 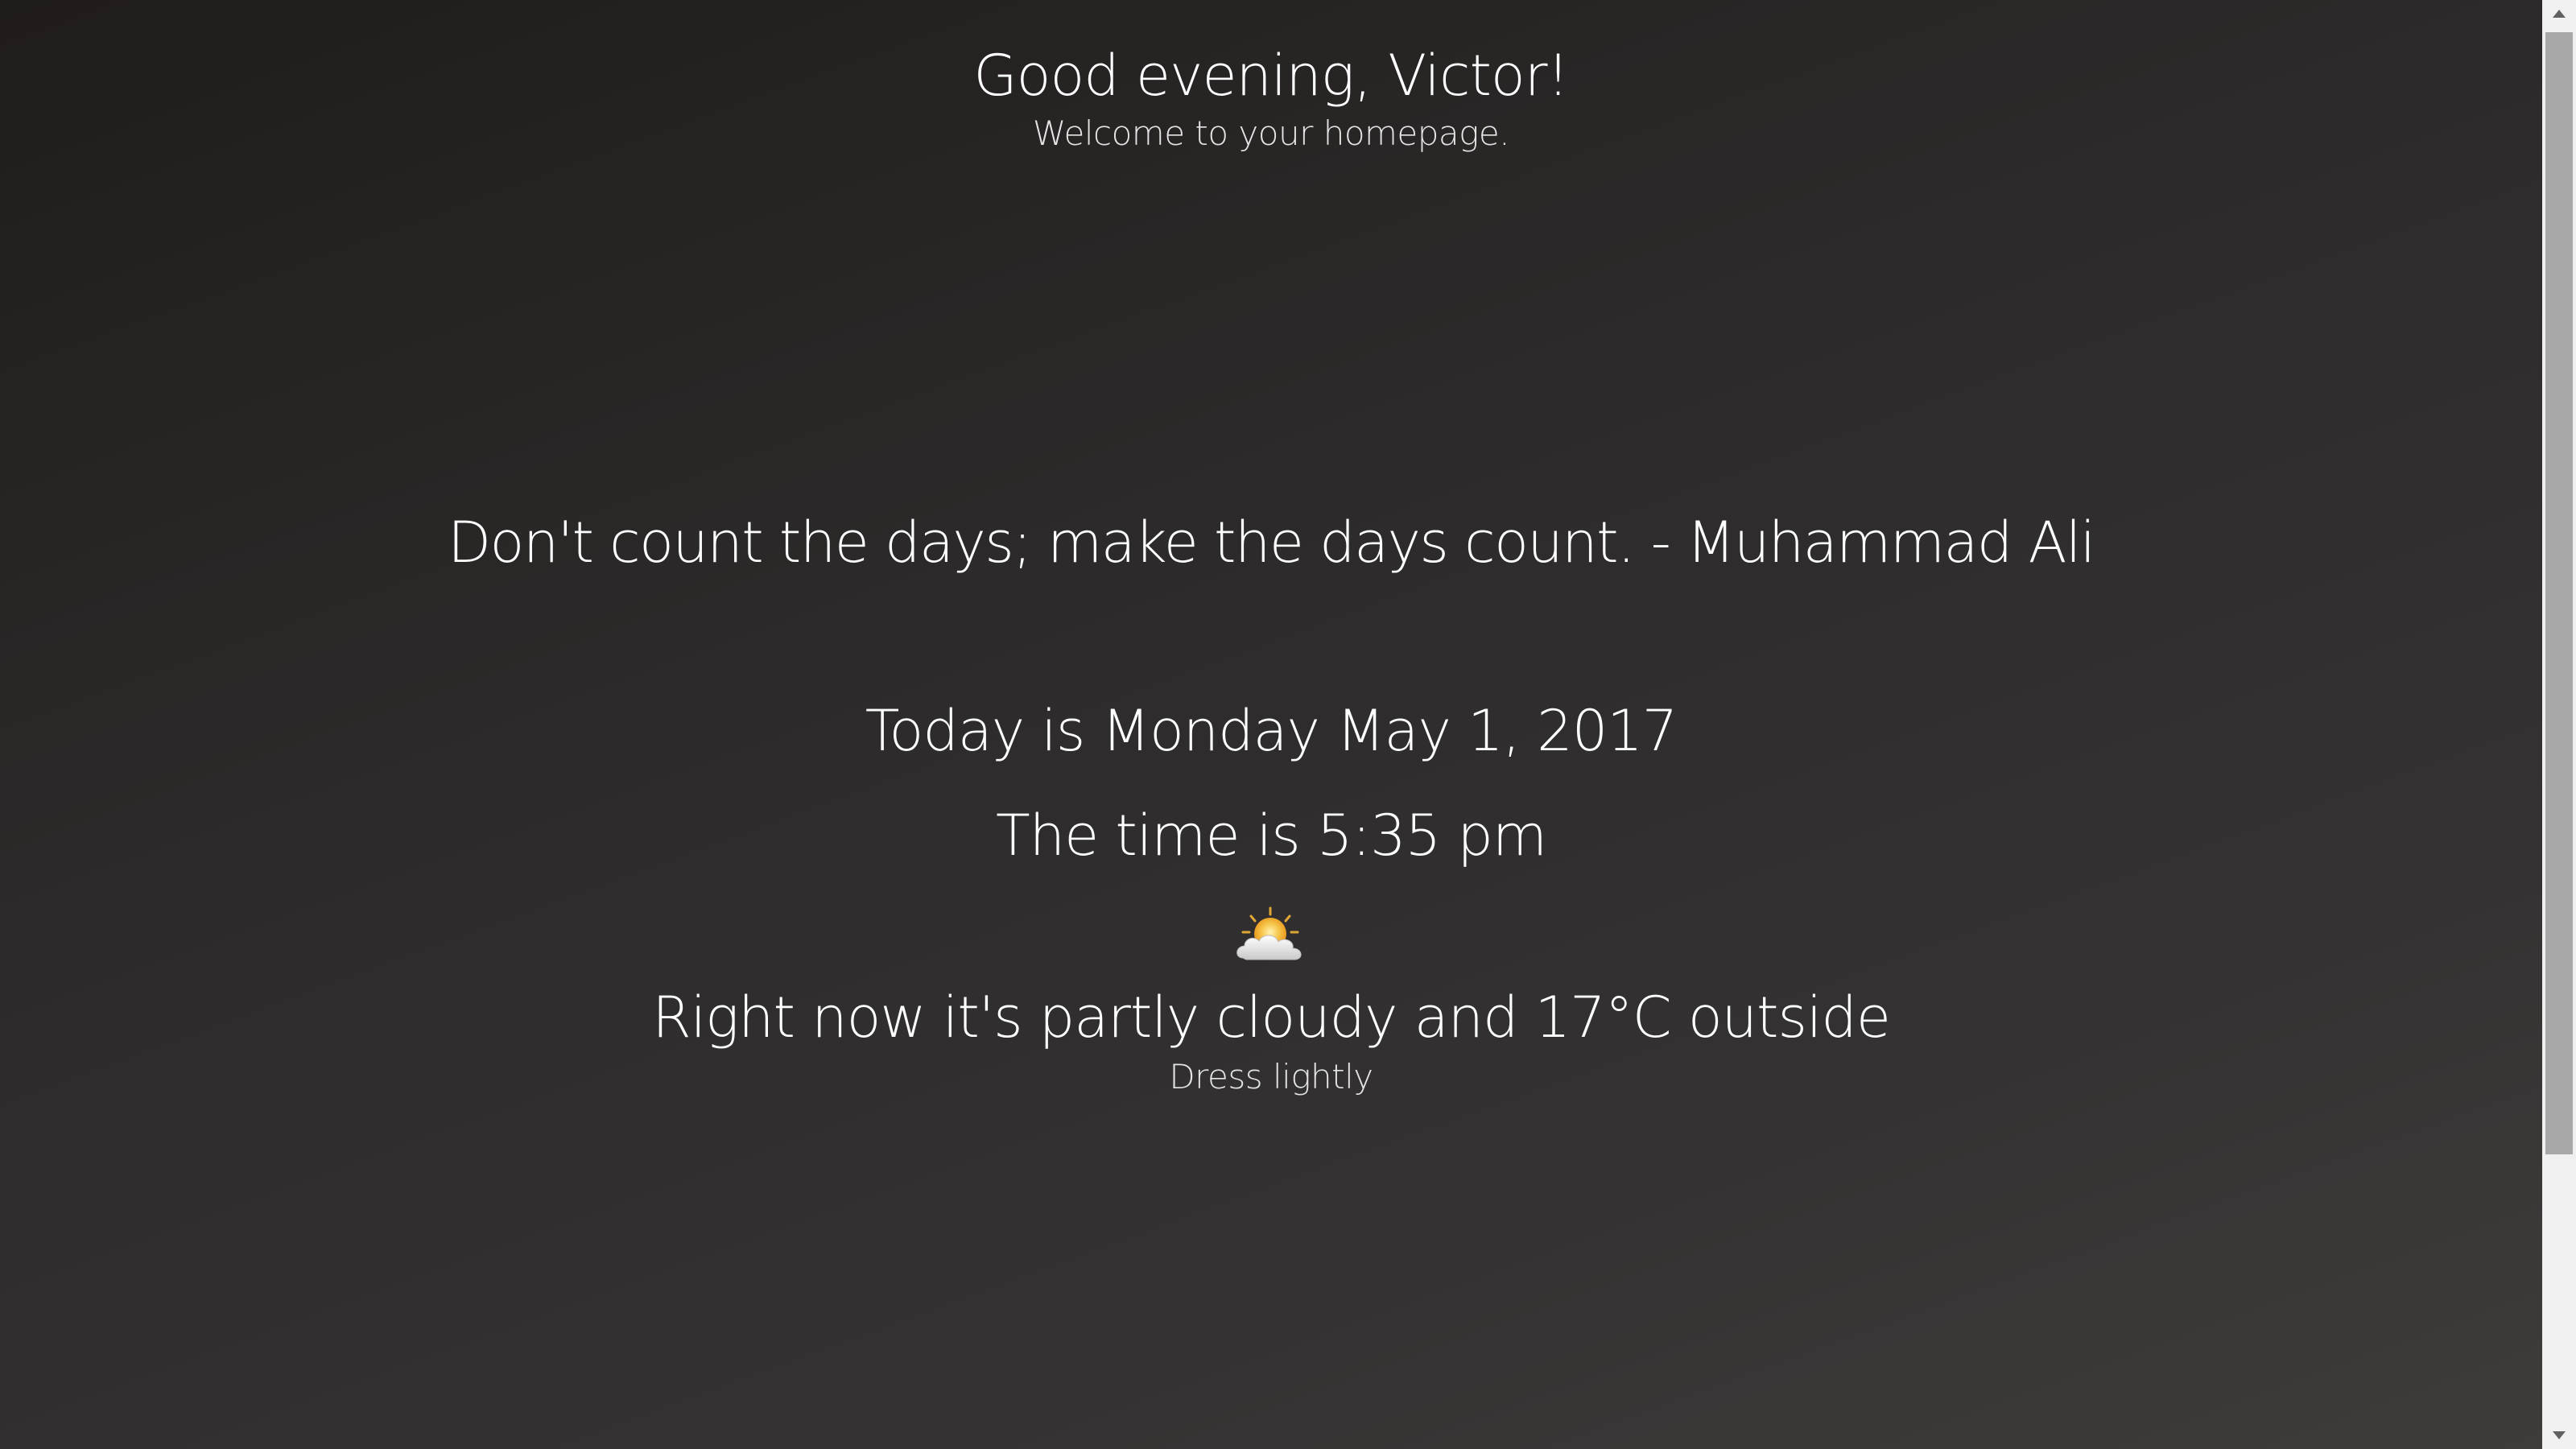 What do you see at coordinates (1271, 76) in the screenshot?
I see `greeting-title: Good evening, Victor!` at bounding box center [1271, 76].